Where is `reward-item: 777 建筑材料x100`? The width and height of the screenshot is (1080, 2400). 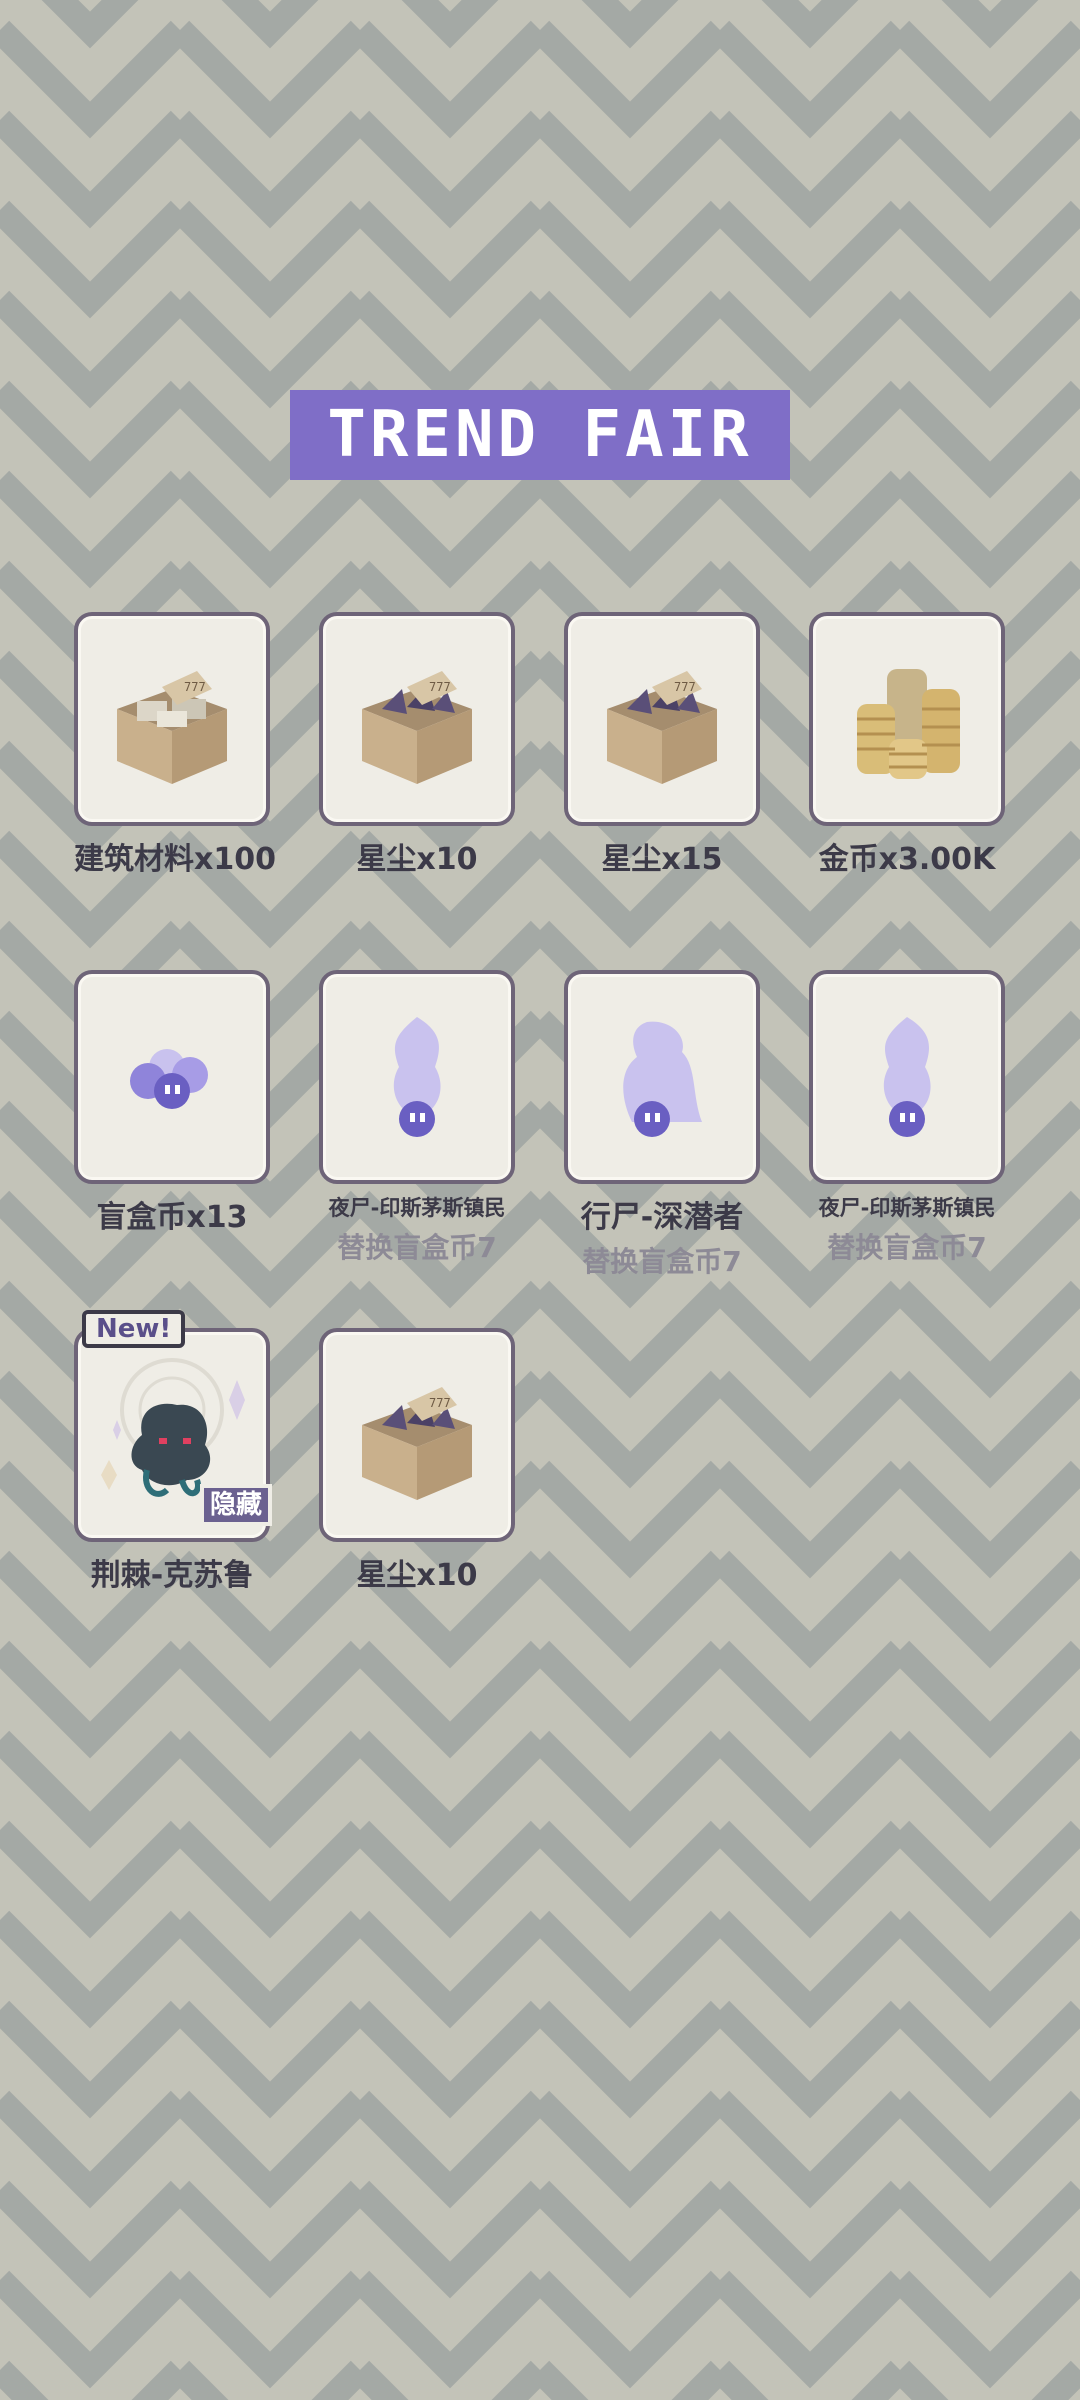
reward-item: 777 建筑材料x100 is located at coordinates (175, 745).